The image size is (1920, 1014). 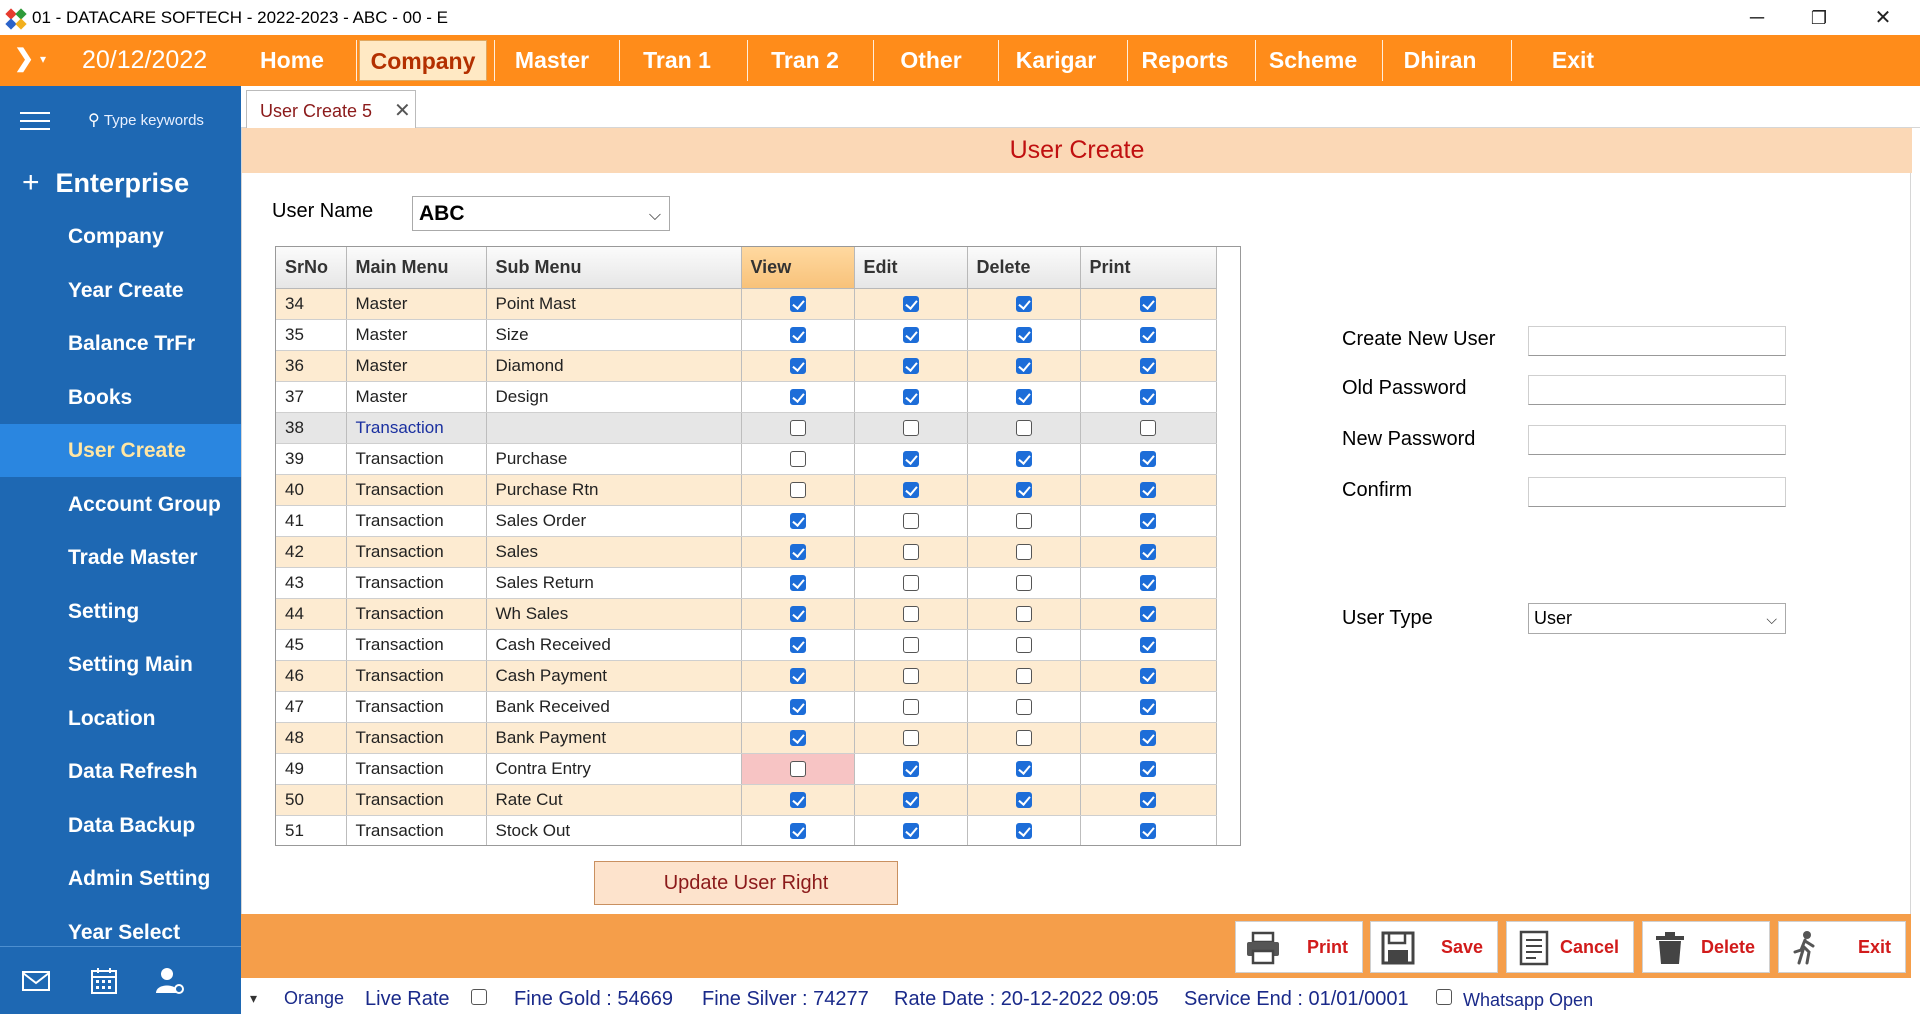 What do you see at coordinates (614, 583) in the screenshot?
I see `cell-sub: Sales Return` at bounding box center [614, 583].